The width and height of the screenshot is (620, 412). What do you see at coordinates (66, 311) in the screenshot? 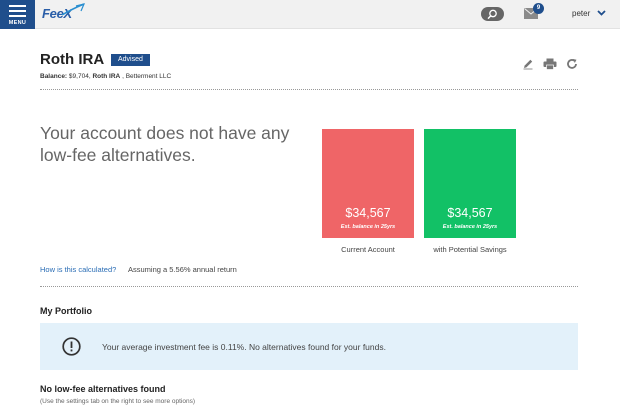
I see `portfolio-section-title: My Portfolio` at bounding box center [66, 311].